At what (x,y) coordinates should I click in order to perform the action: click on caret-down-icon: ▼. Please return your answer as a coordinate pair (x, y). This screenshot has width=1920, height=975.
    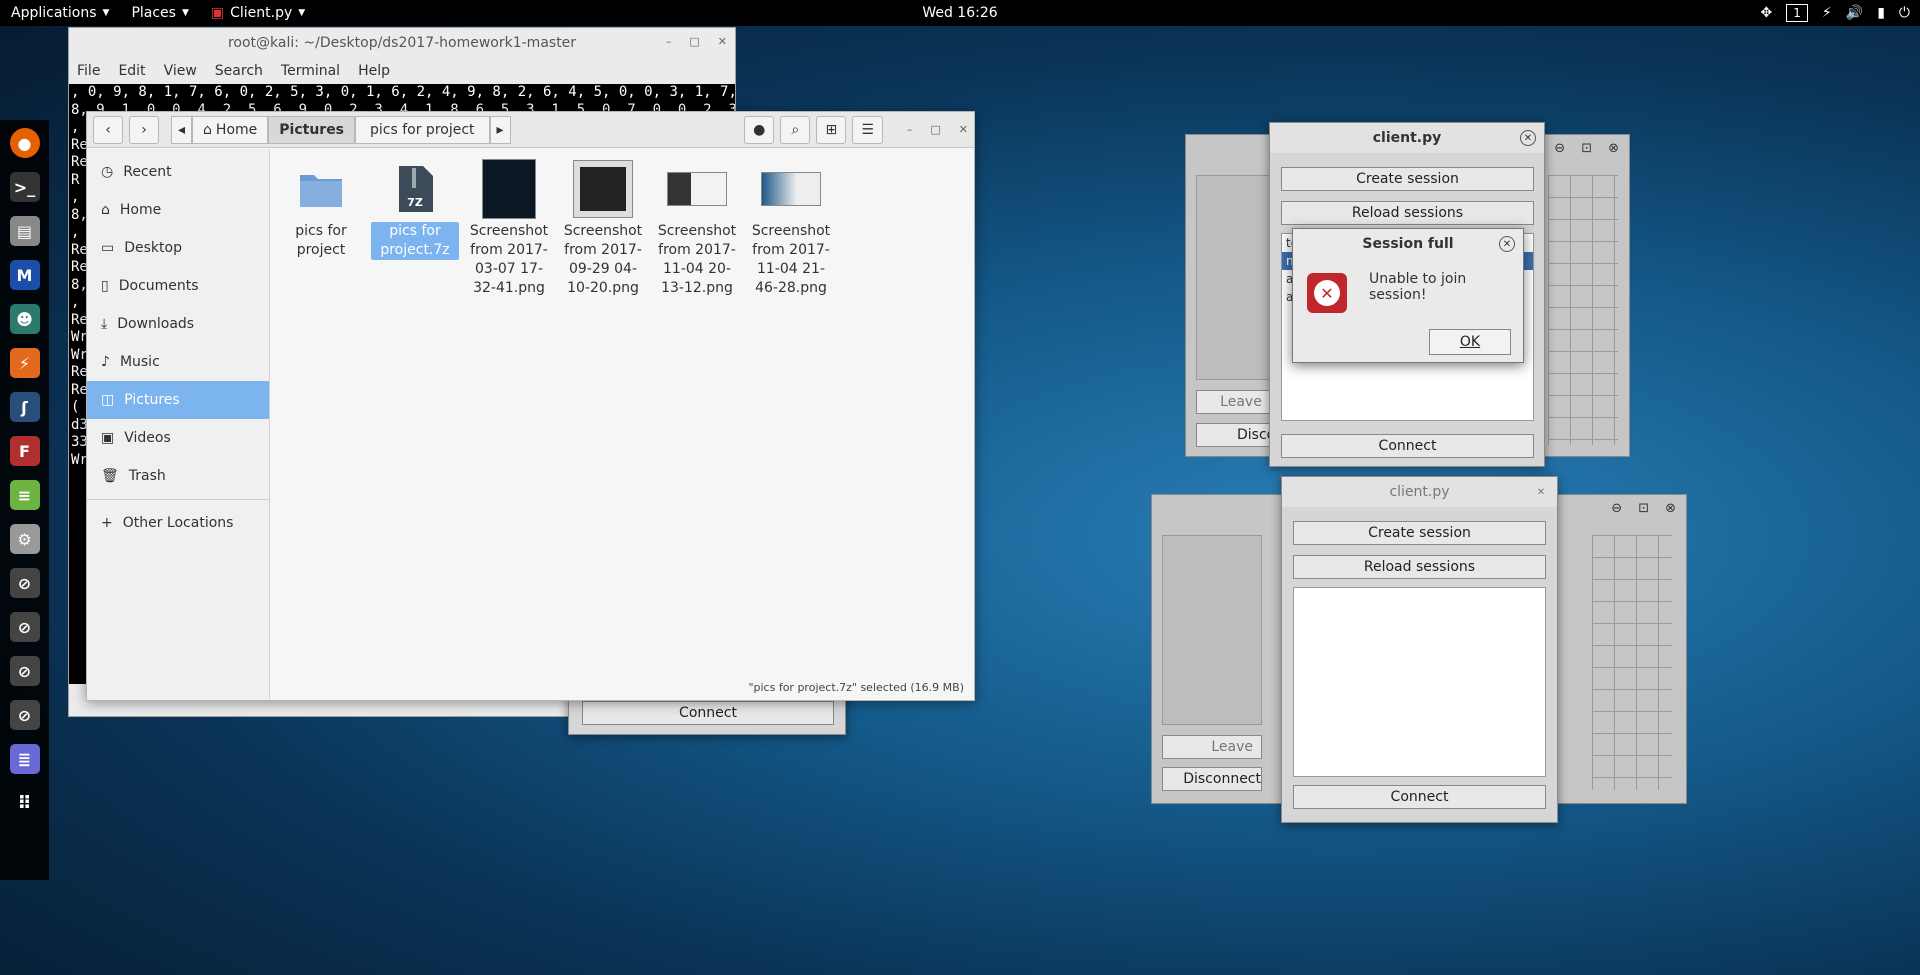
    Looking at the image, I should click on (302, 13).